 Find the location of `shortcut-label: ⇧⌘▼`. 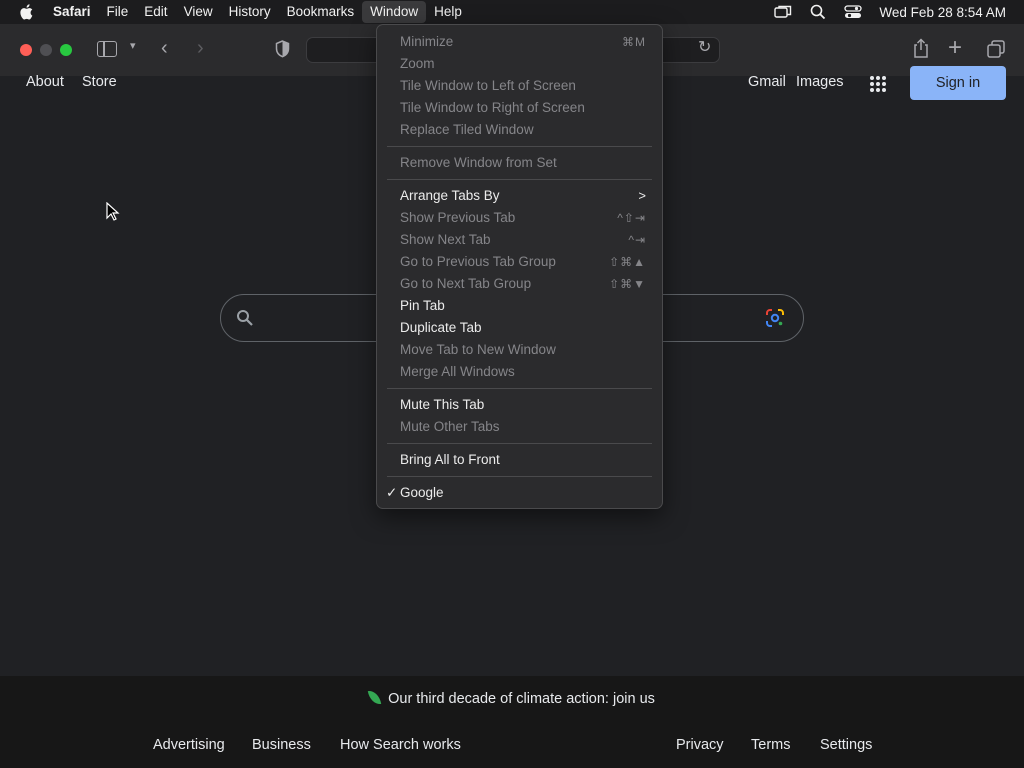

shortcut-label: ⇧⌘▼ is located at coordinates (627, 284).